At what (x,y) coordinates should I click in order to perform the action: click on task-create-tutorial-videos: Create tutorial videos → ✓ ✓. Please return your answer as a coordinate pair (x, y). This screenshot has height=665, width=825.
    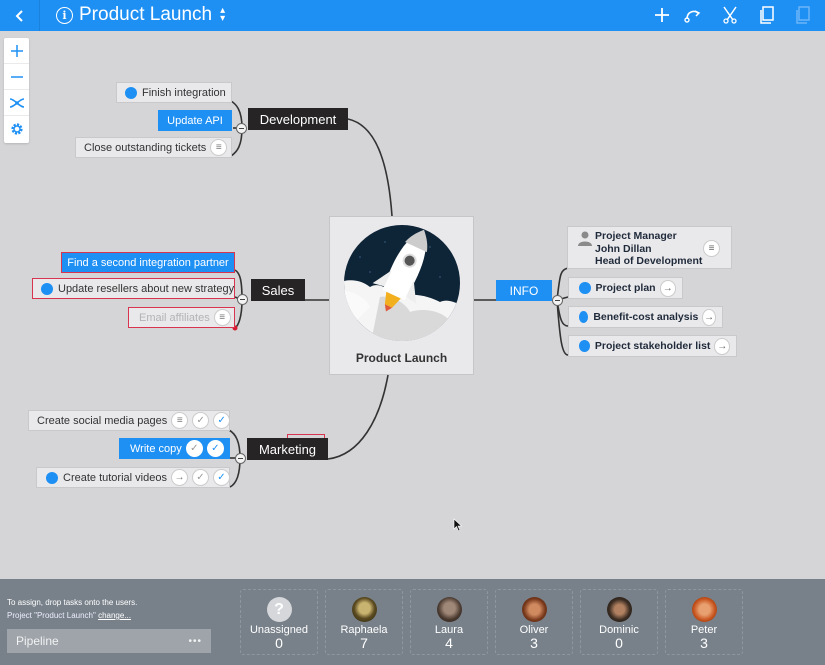
    Looking at the image, I should click on (133, 477).